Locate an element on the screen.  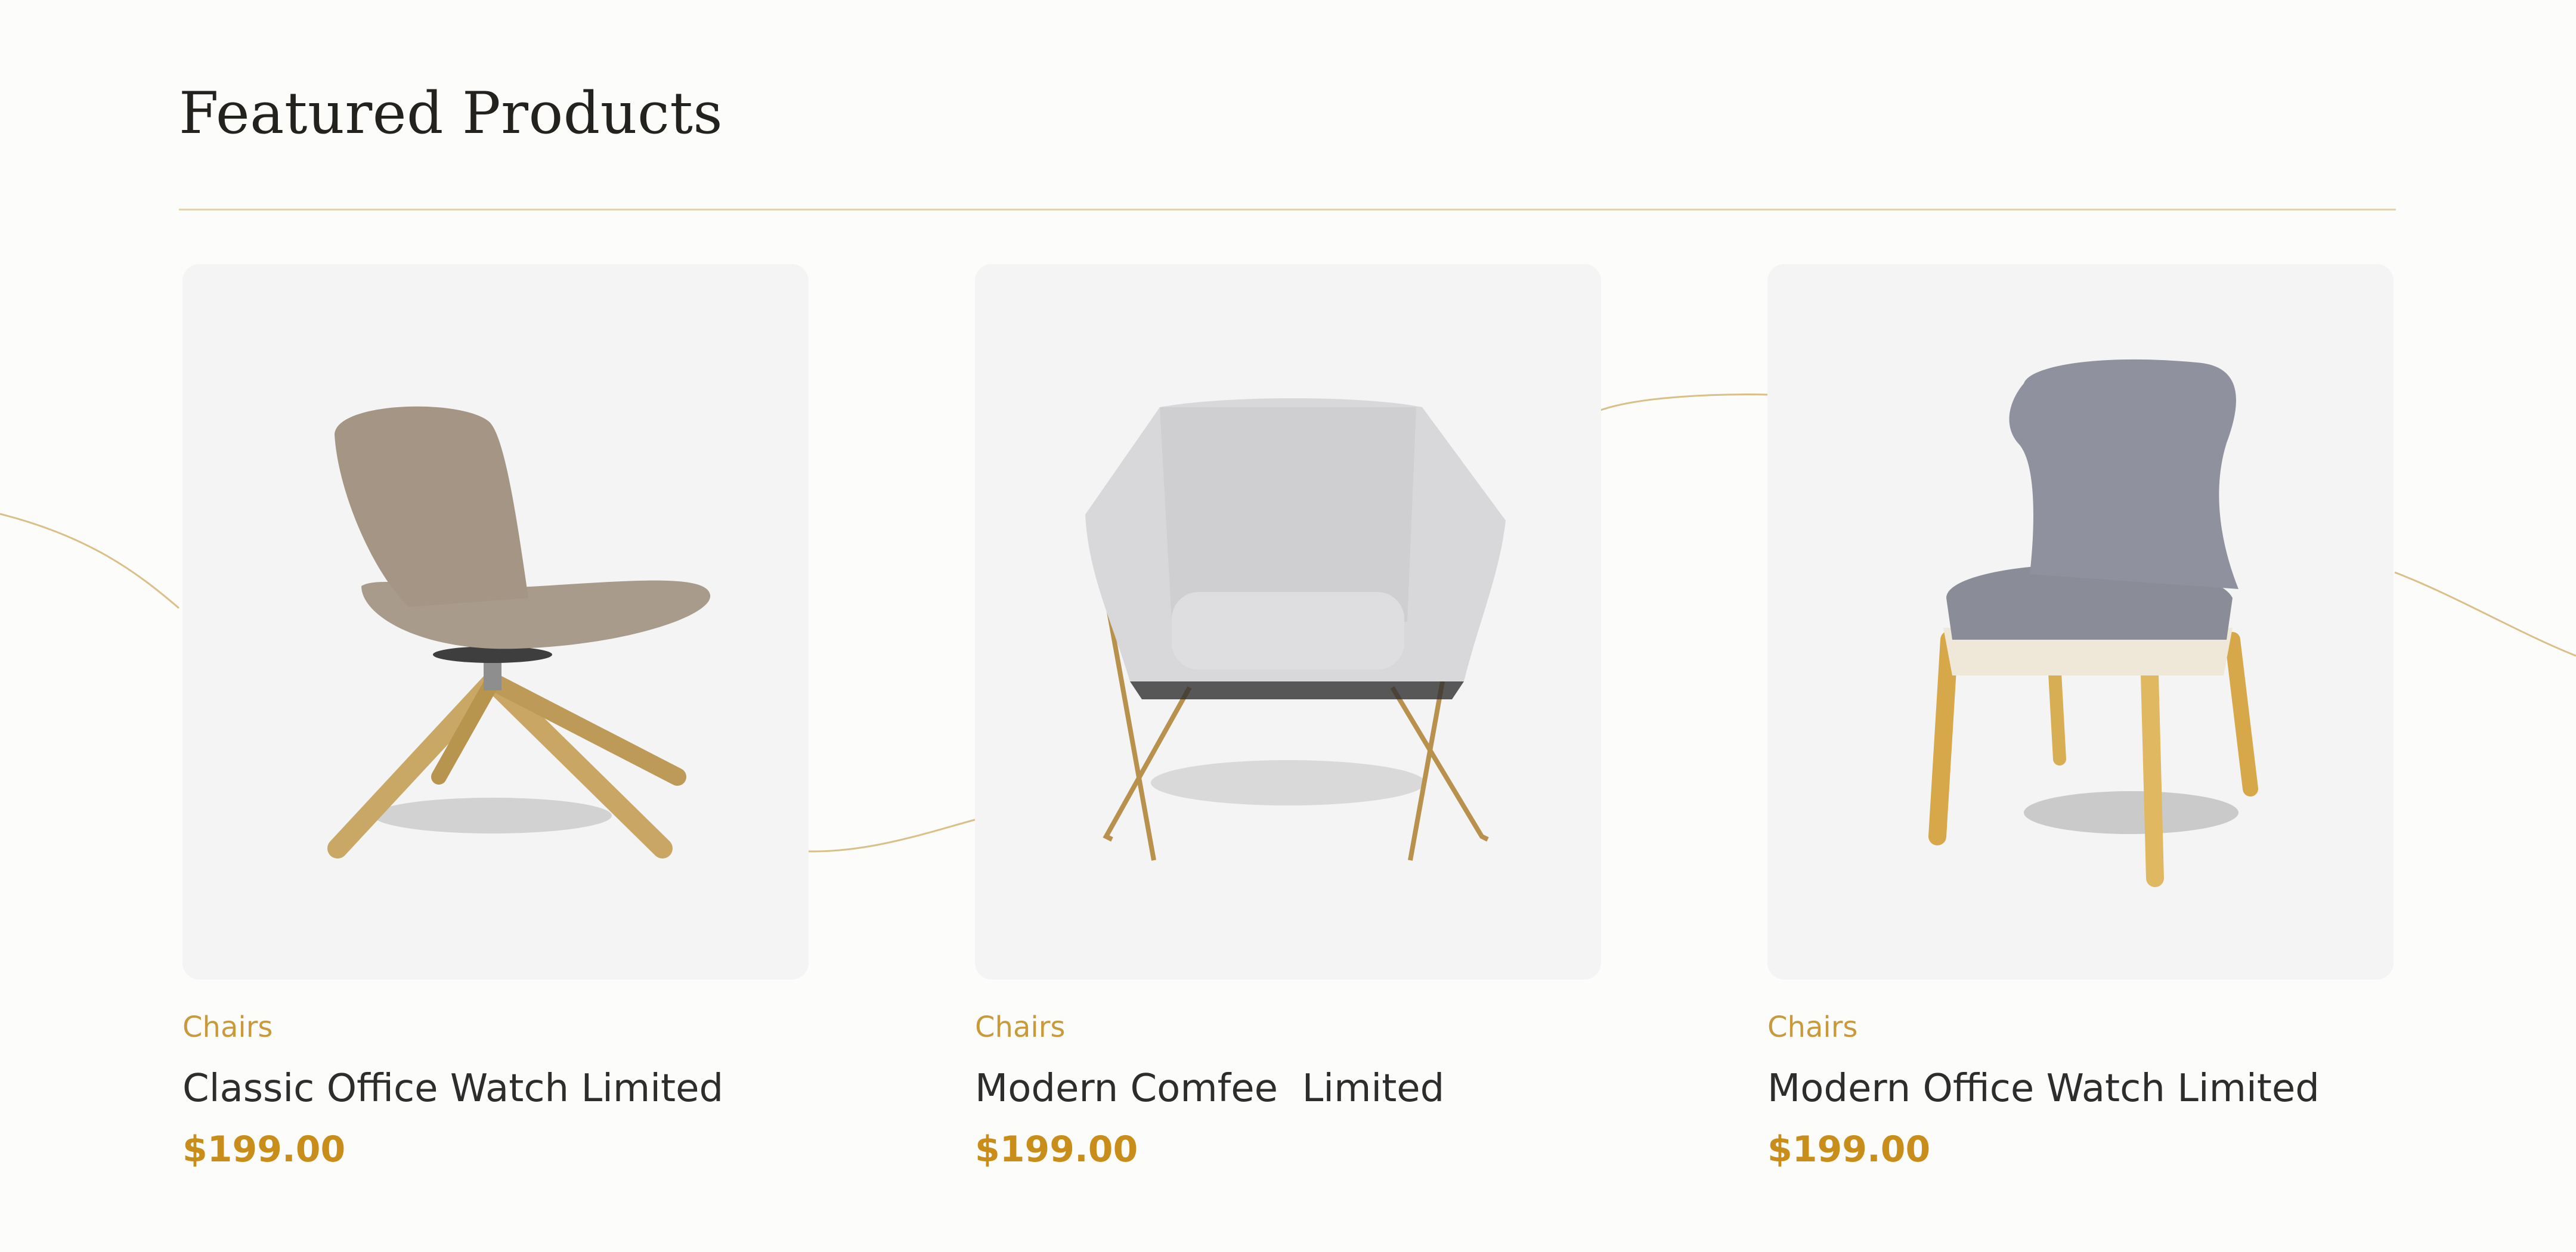
armchair-icon is located at coordinates (1295, 629).